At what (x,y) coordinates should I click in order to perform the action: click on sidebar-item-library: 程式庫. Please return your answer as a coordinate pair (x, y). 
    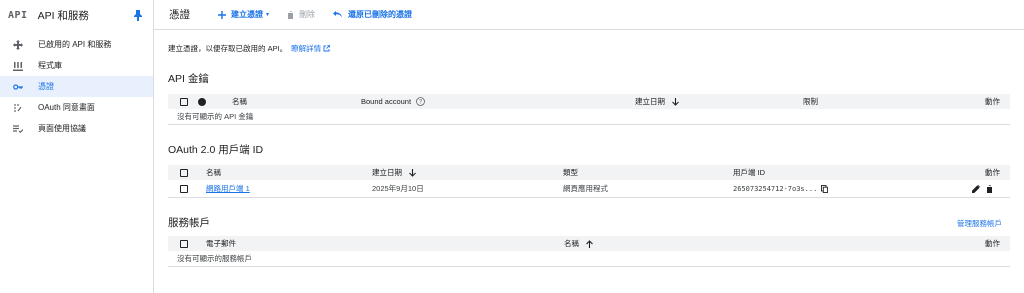
    Looking at the image, I should click on (76, 65).